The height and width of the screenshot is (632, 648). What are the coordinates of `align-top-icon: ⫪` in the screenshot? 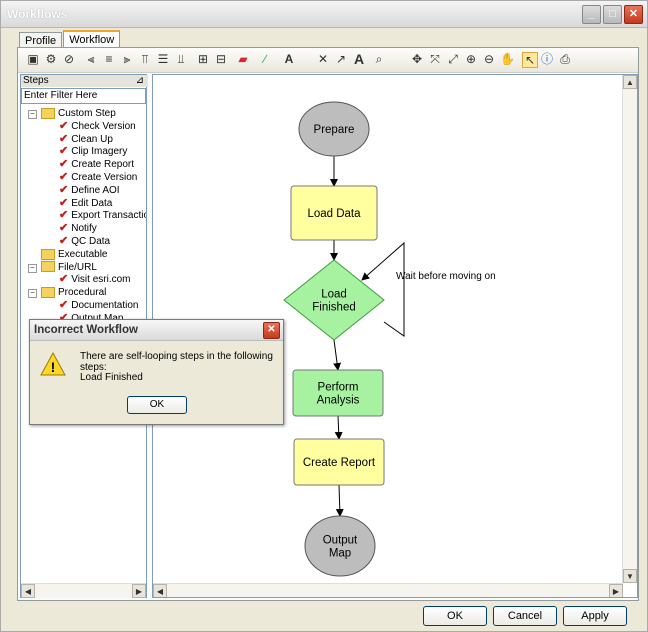 It's located at (145, 59).